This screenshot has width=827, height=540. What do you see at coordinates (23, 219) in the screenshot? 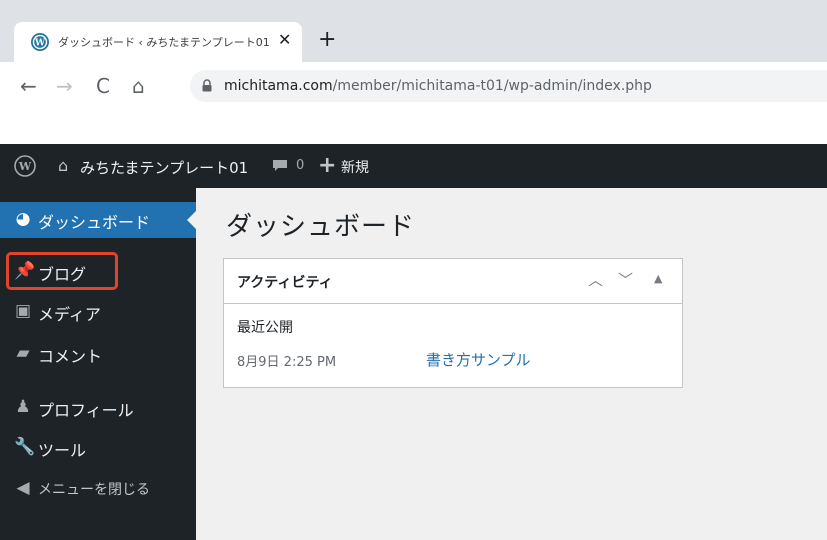
I see `dashboard-icon: ◕` at bounding box center [23, 219].